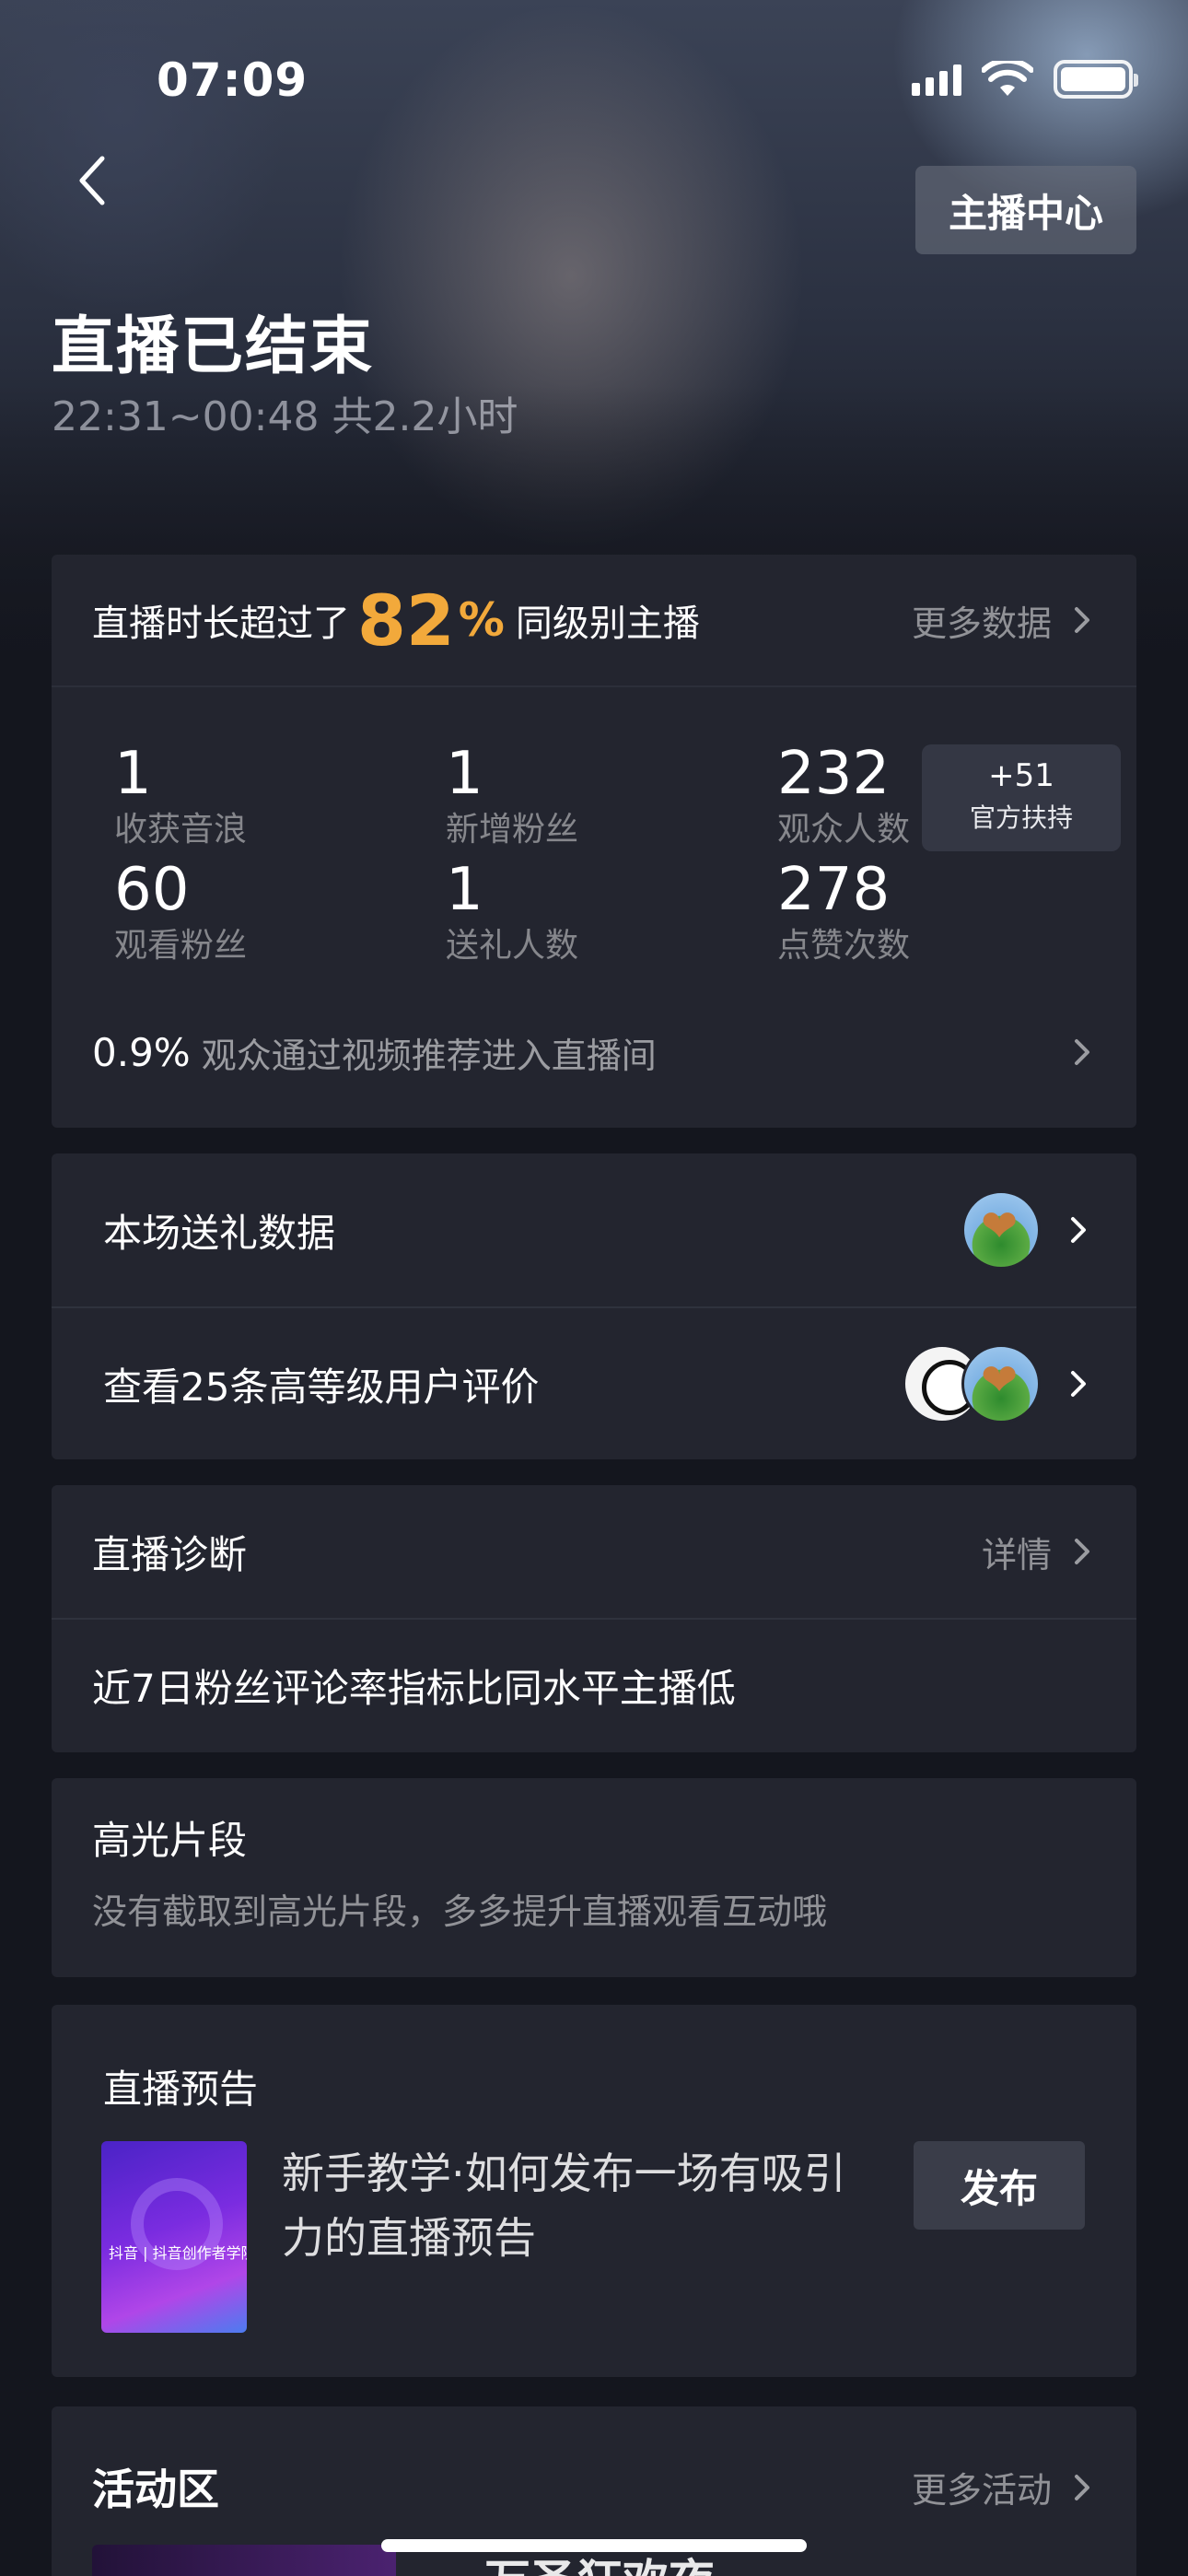  I want to click on tutorial-description: 新手教学·如何发布一场有吸引力的直播预告, so click(576, 2205).